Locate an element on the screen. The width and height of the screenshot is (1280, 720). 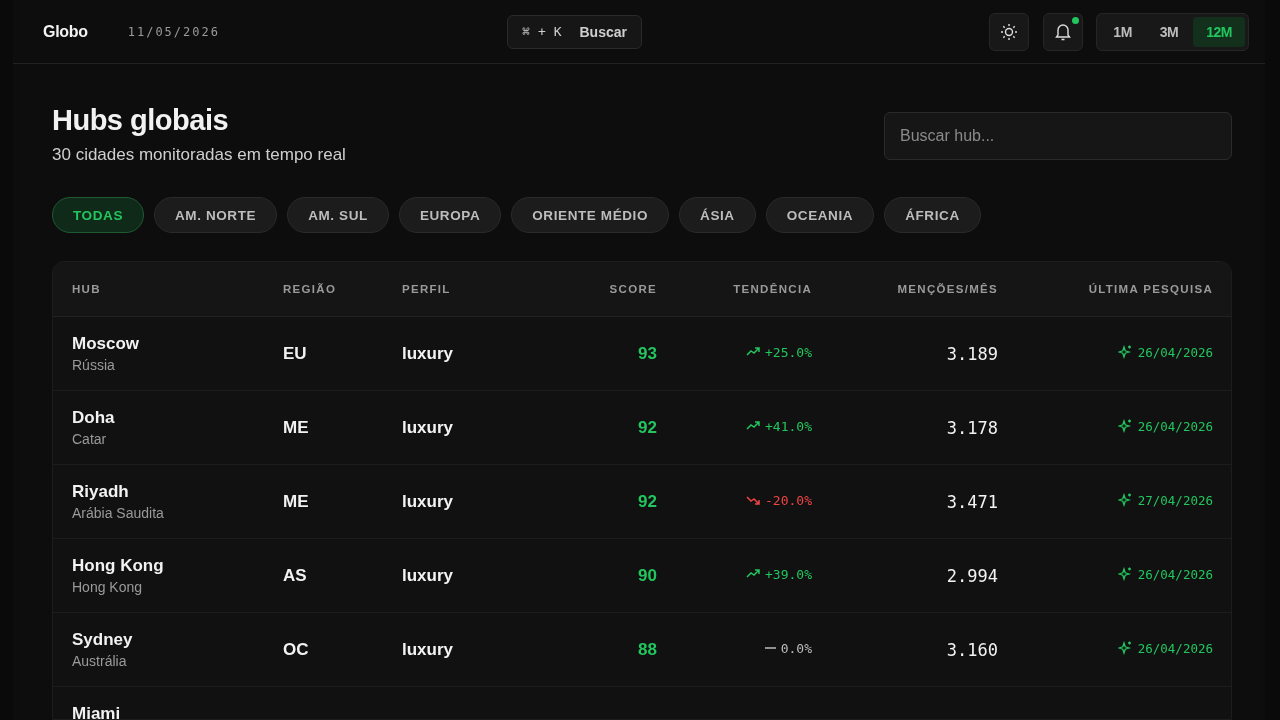
table-row: Sydney Austrália OC luxury 88 0.0% 3.160 26/04/2026 is located at coordinates (642, 650).